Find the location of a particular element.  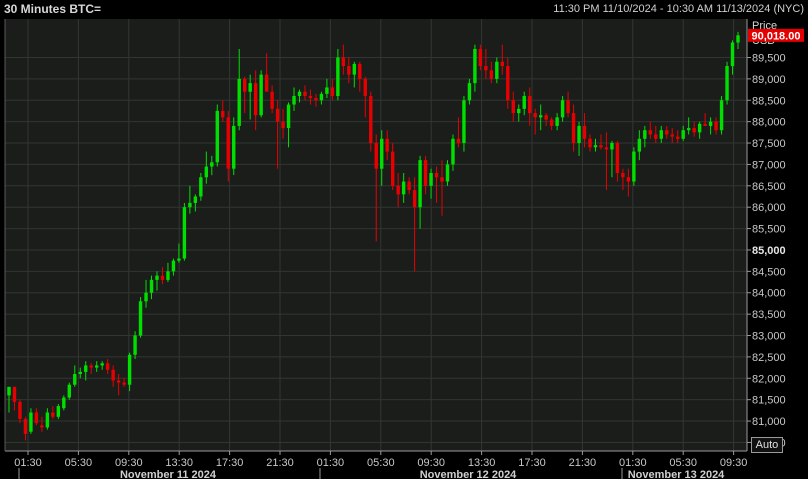

price-tick-label: 88,000 is located at coordinates (769, 123).